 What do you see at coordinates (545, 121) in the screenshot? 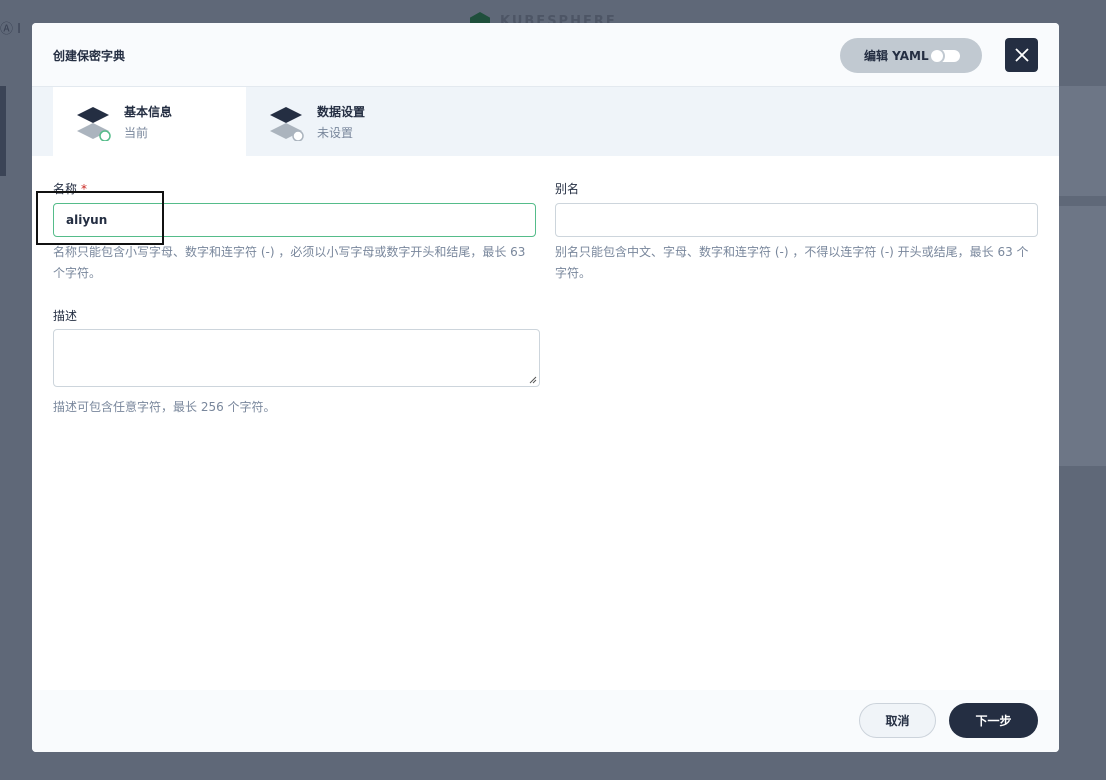
I see `steps-bar: 基本信息 当前 数据设置 未设置` at bounding box center [545, 121].